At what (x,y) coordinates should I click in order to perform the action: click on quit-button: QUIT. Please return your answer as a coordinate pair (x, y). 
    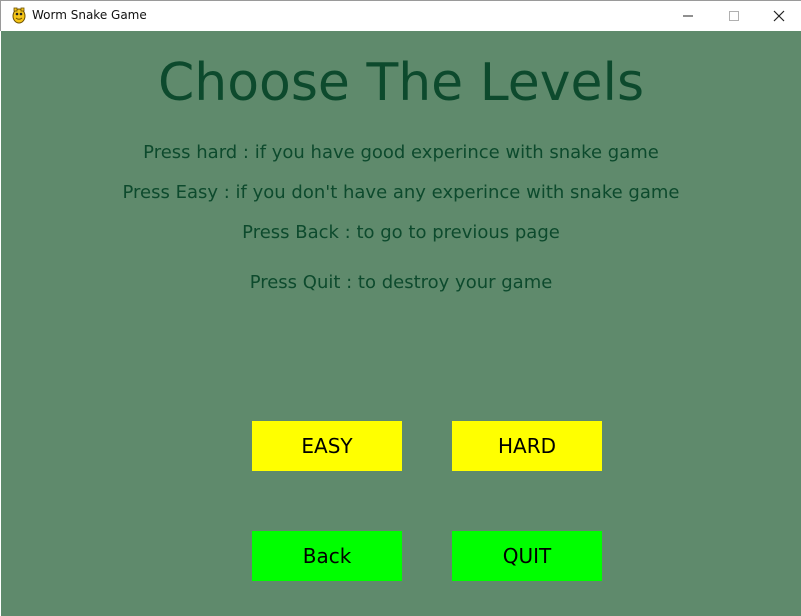
    Looking at the image, I should click on (527, 556).